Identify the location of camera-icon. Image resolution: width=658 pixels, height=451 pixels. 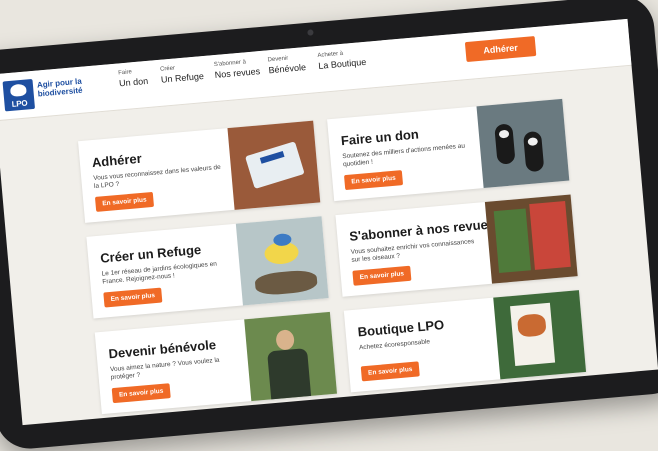
(310, 32).